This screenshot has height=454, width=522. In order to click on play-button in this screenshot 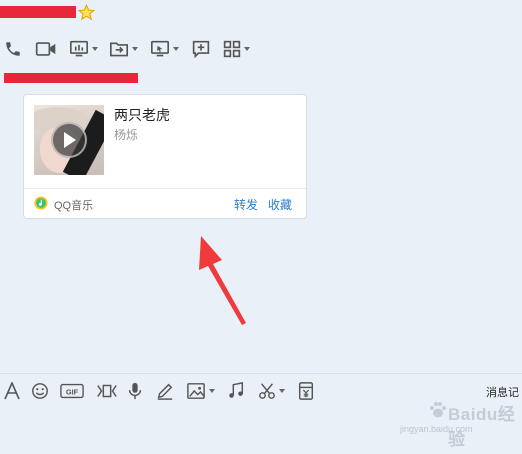, I will do `click(69, 140)`.